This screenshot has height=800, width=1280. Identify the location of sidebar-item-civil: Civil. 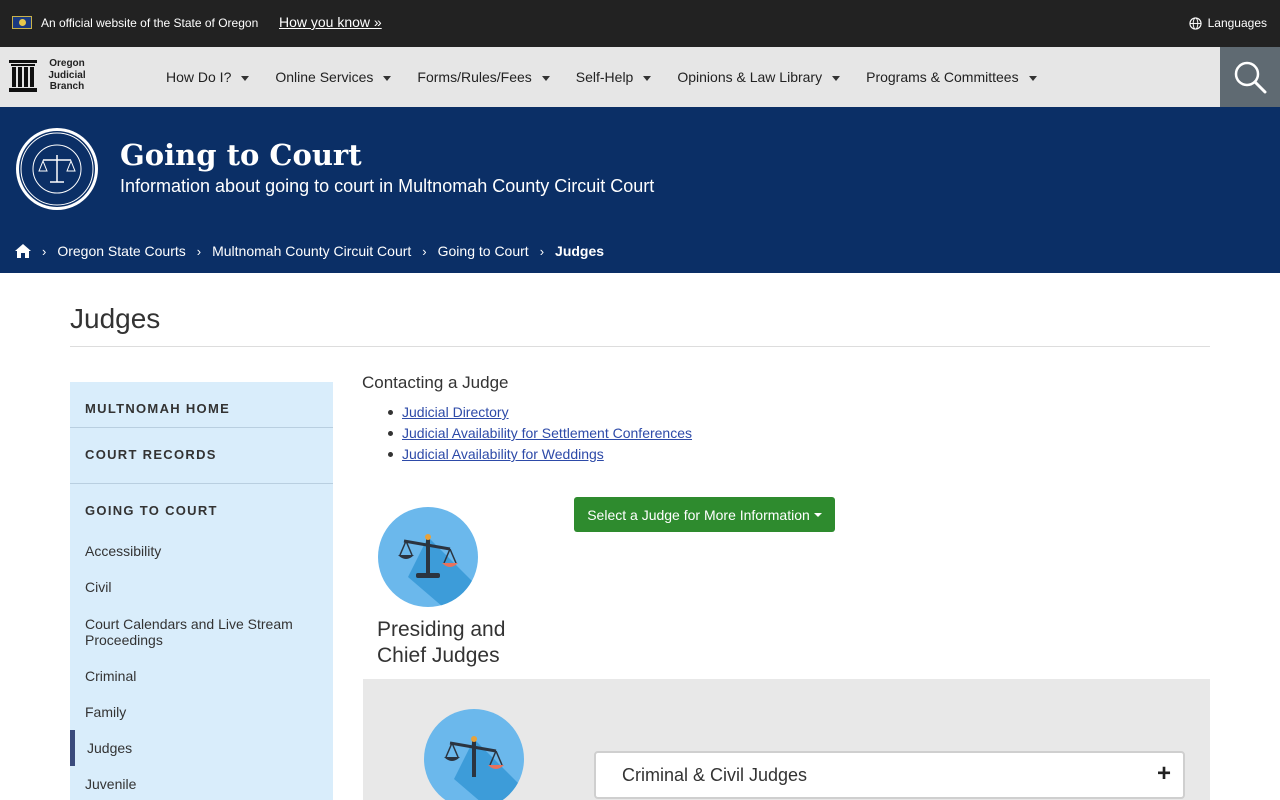
(200, 587).